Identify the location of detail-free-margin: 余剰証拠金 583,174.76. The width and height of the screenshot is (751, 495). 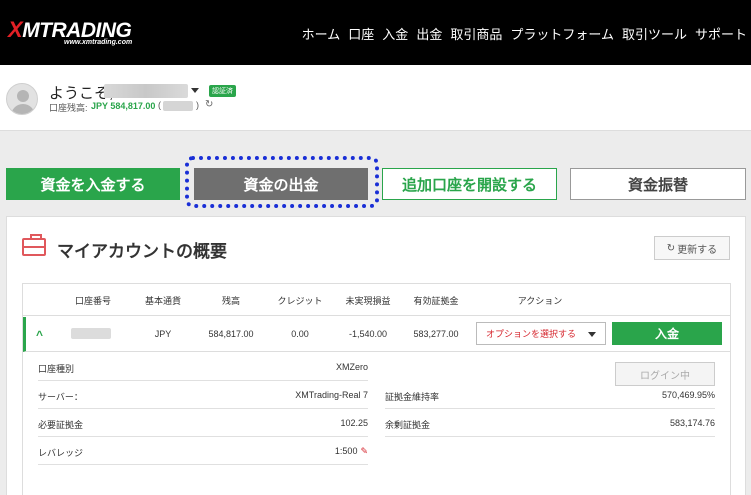
(550, 423).